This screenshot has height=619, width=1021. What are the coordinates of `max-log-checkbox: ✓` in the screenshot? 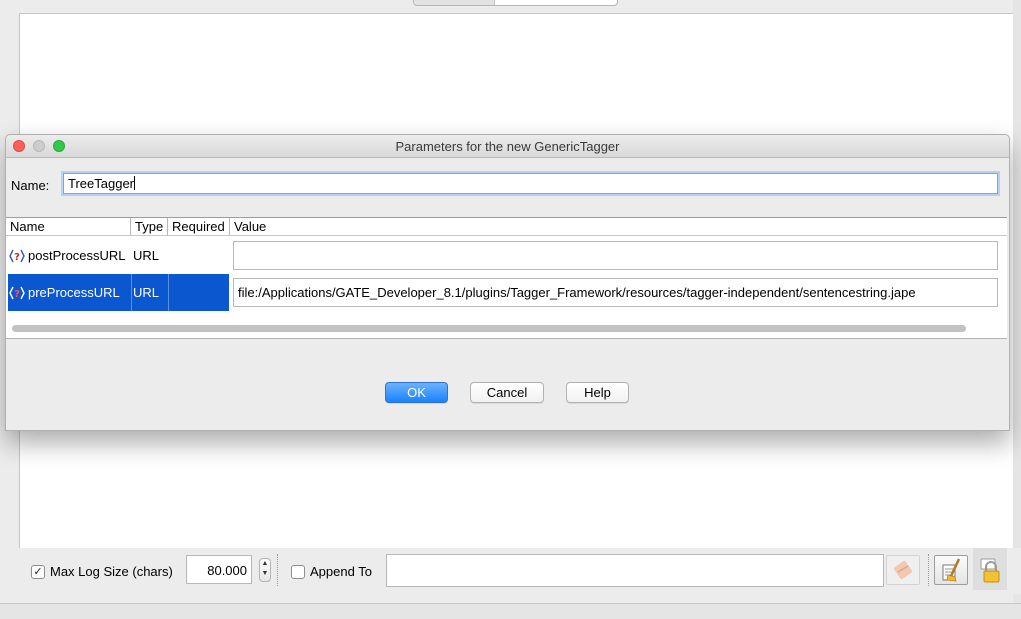 It's located at (38, 572).